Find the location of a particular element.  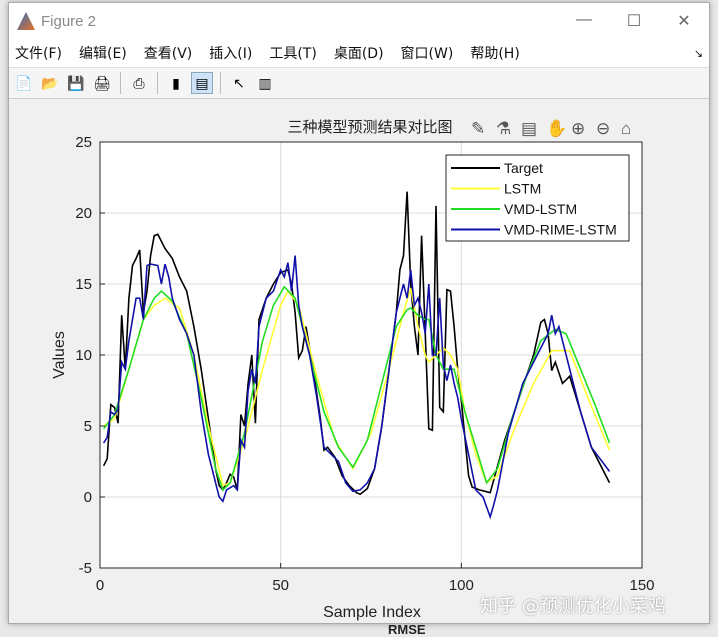

chart-title: 三种模型预测结果对比图 is located at coordinates (369, 127).